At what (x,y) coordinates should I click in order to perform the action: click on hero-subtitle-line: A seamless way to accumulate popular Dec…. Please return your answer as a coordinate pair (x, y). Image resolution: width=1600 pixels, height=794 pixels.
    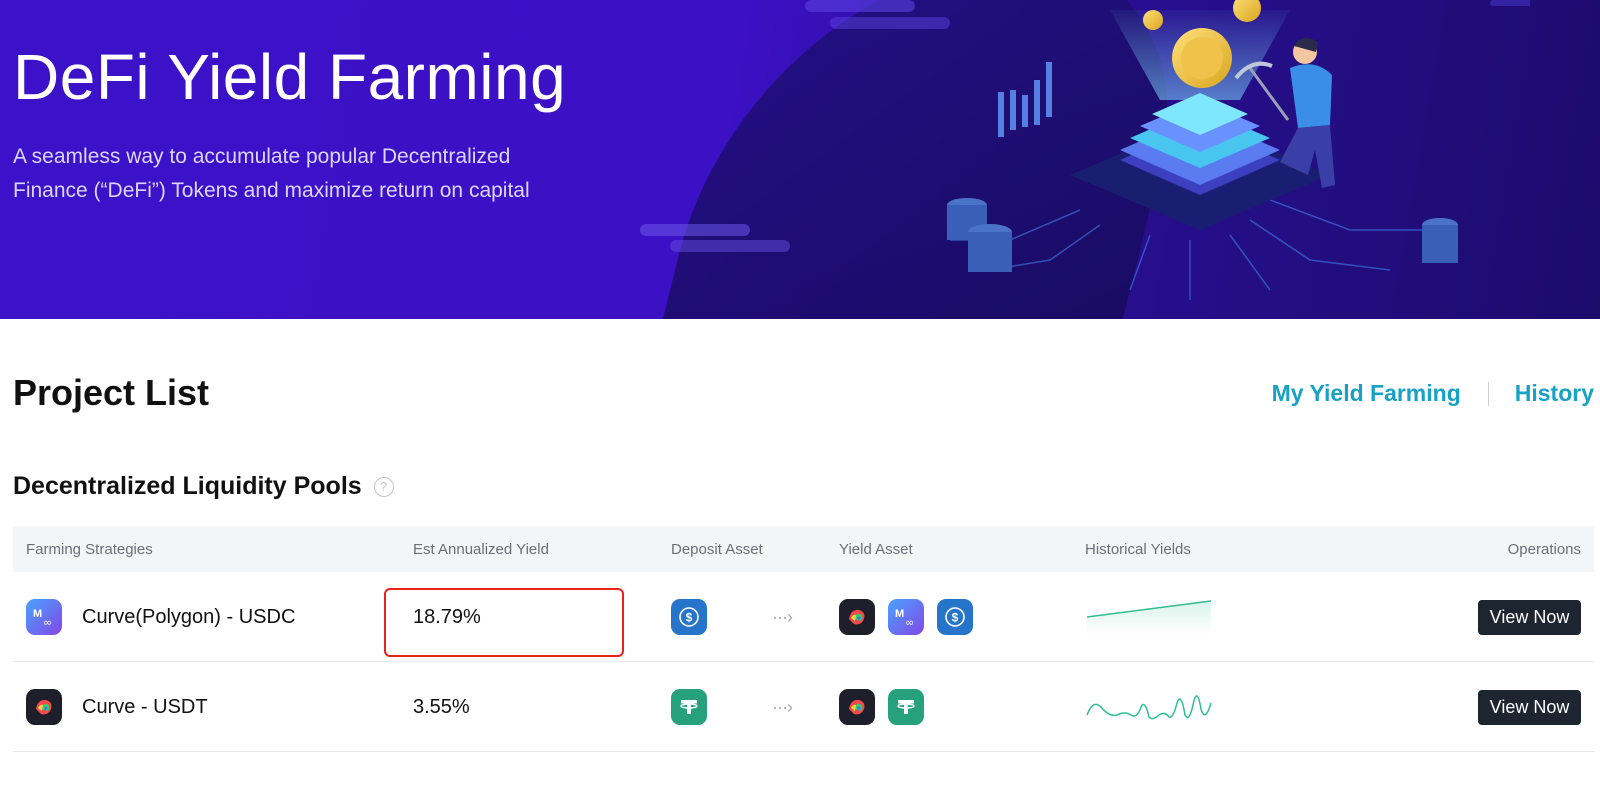
    Looking at the image, I should click on (262, 156).